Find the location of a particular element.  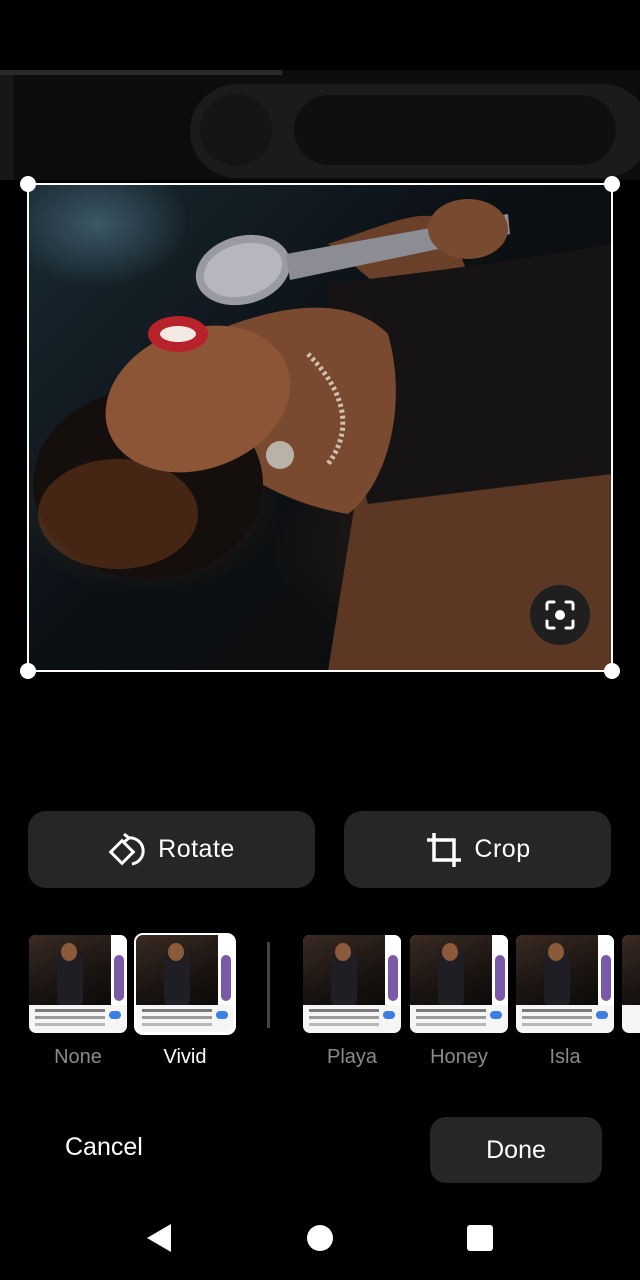

rotate-label: Rotate is located at coordinates (196, 849).